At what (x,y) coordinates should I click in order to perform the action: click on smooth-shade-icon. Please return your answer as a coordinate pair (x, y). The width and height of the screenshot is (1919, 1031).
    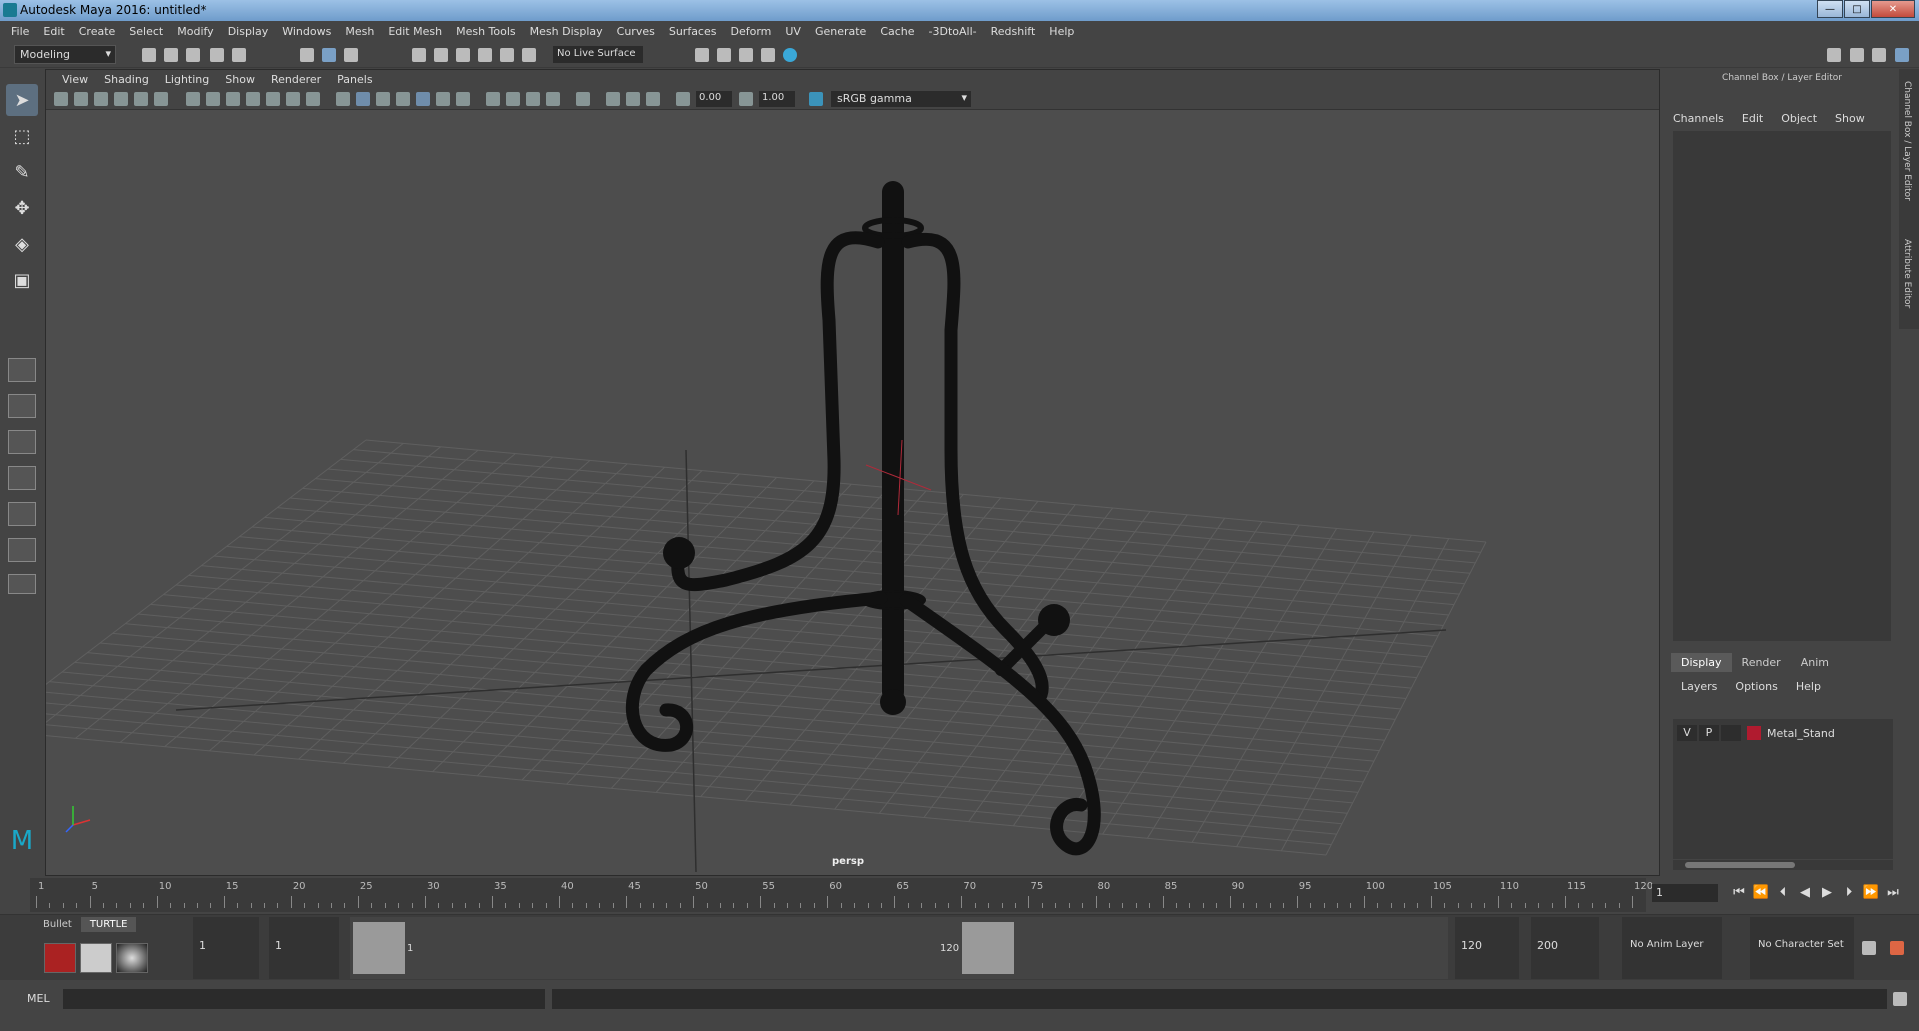
    Looking at the image, I should click on (363, 99).